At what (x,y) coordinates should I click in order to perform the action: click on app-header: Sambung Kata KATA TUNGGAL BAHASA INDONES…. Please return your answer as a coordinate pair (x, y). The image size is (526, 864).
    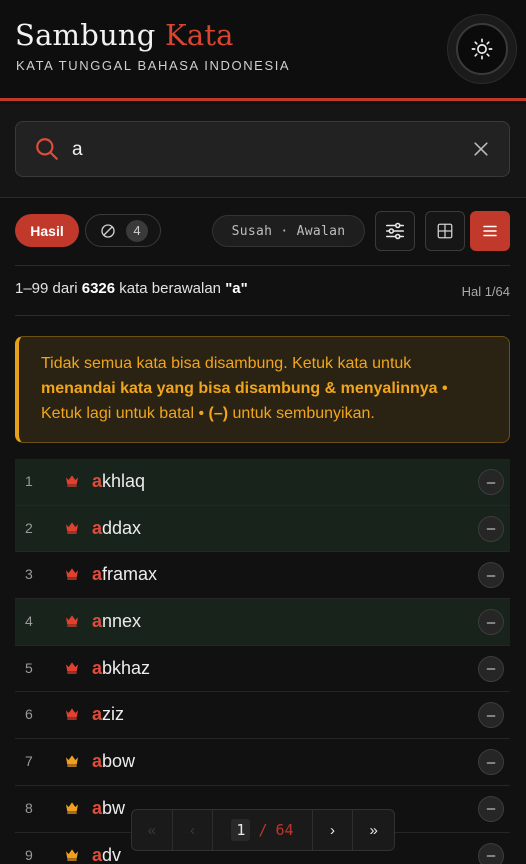
    Looking at the image, I should click on (263, 50).